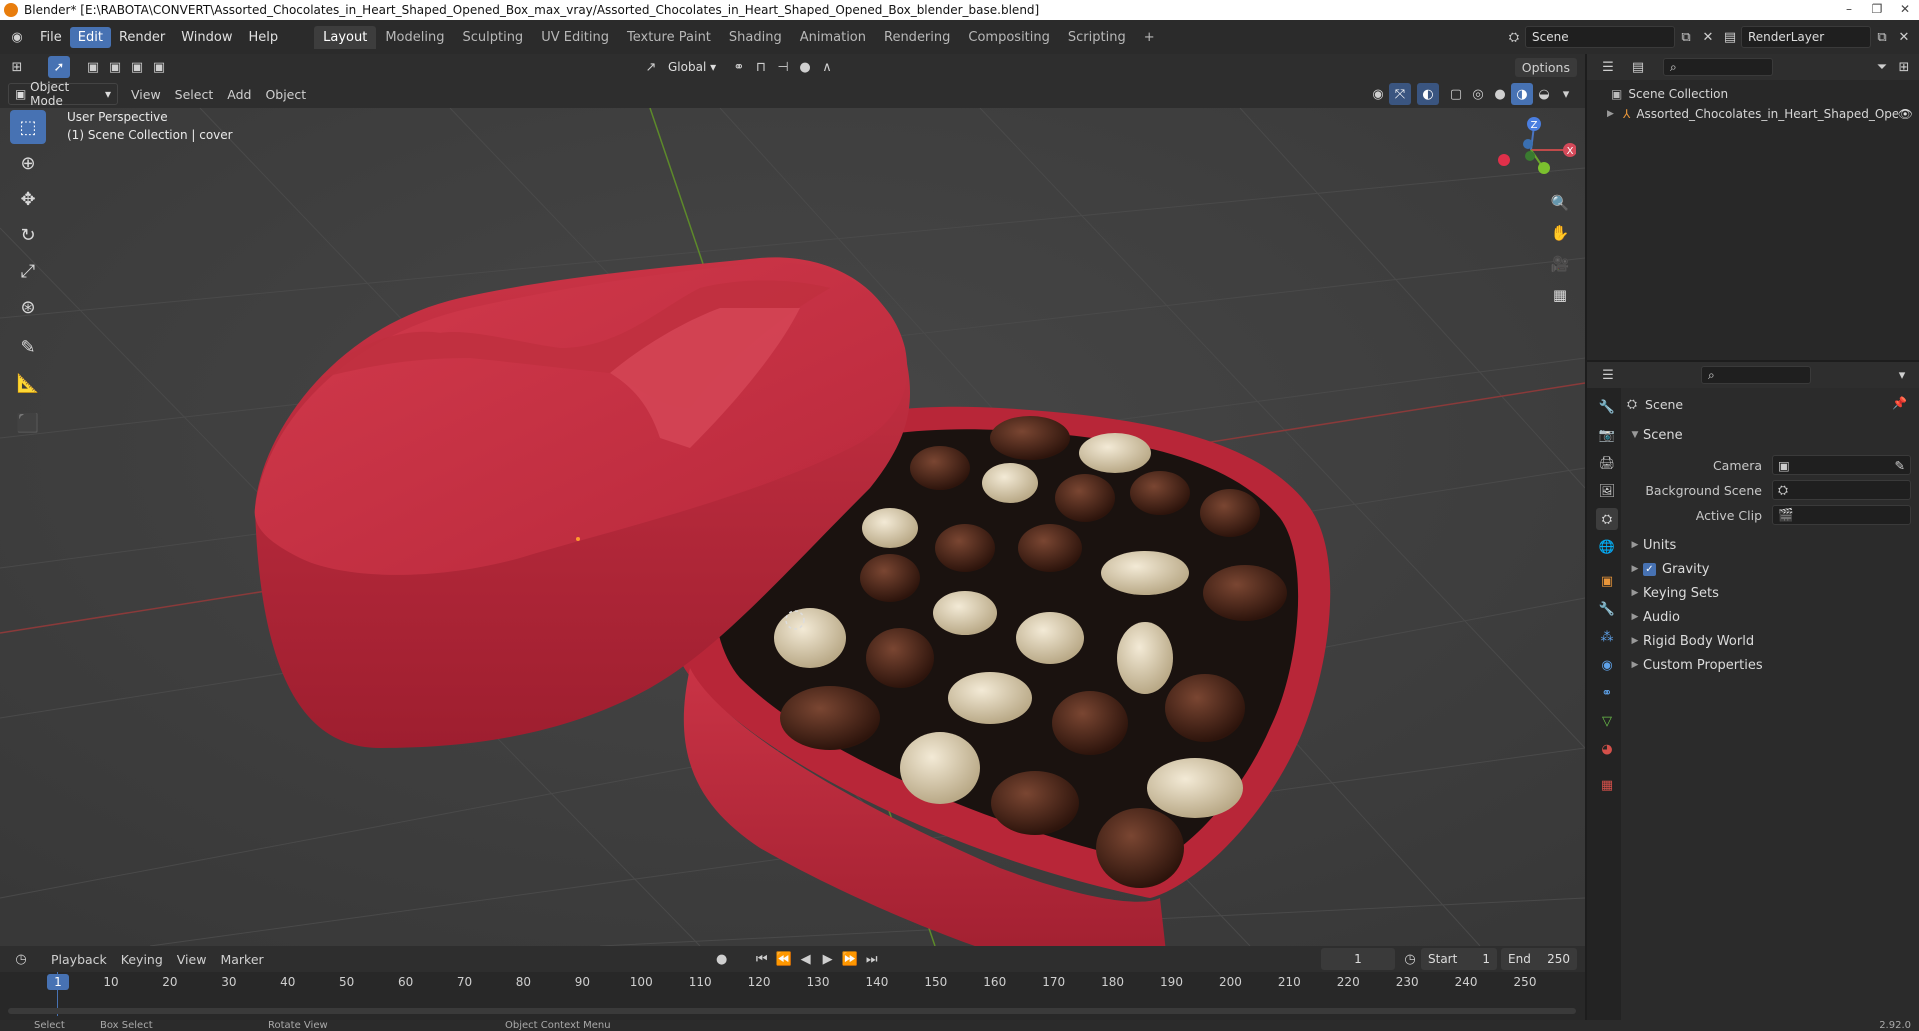 The image size is (1919, 1031). What do you see at coordinates (1607, 581) in the screenshot?
I see `object-tab-icon: ▣` at bounding box center [1607, 581].